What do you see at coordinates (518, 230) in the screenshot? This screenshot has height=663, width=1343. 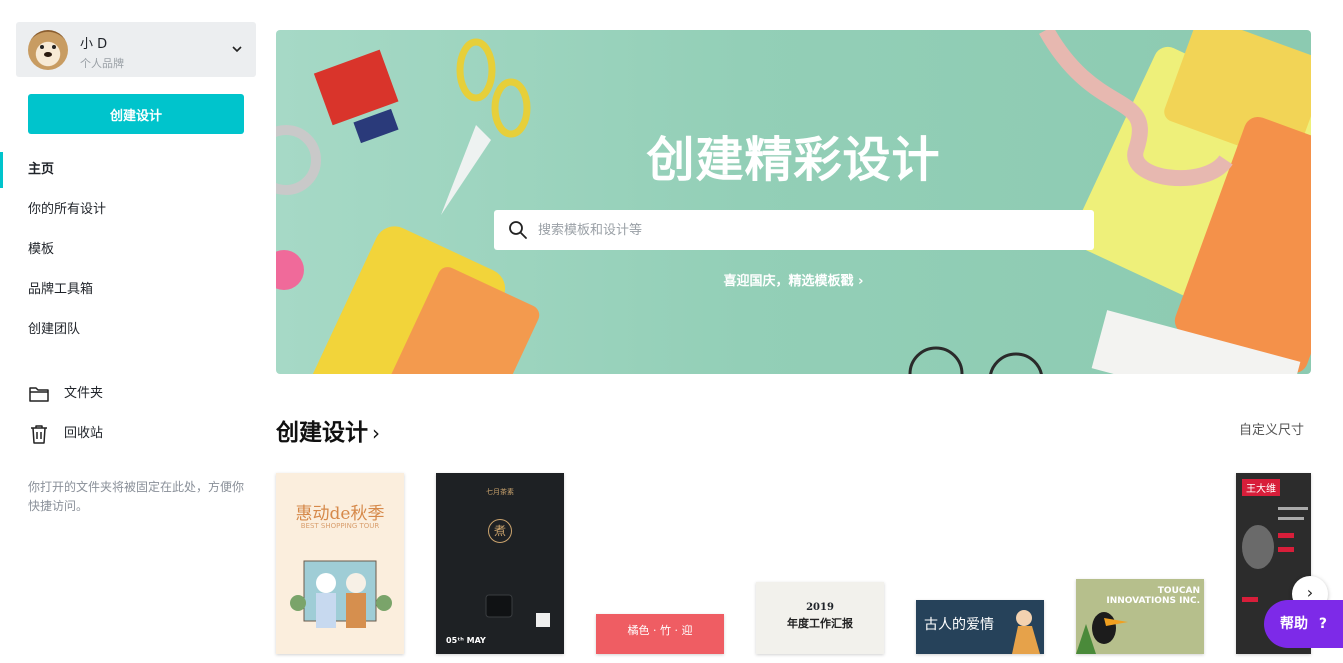 I see `search-icon` at bounding box center [518, 230].